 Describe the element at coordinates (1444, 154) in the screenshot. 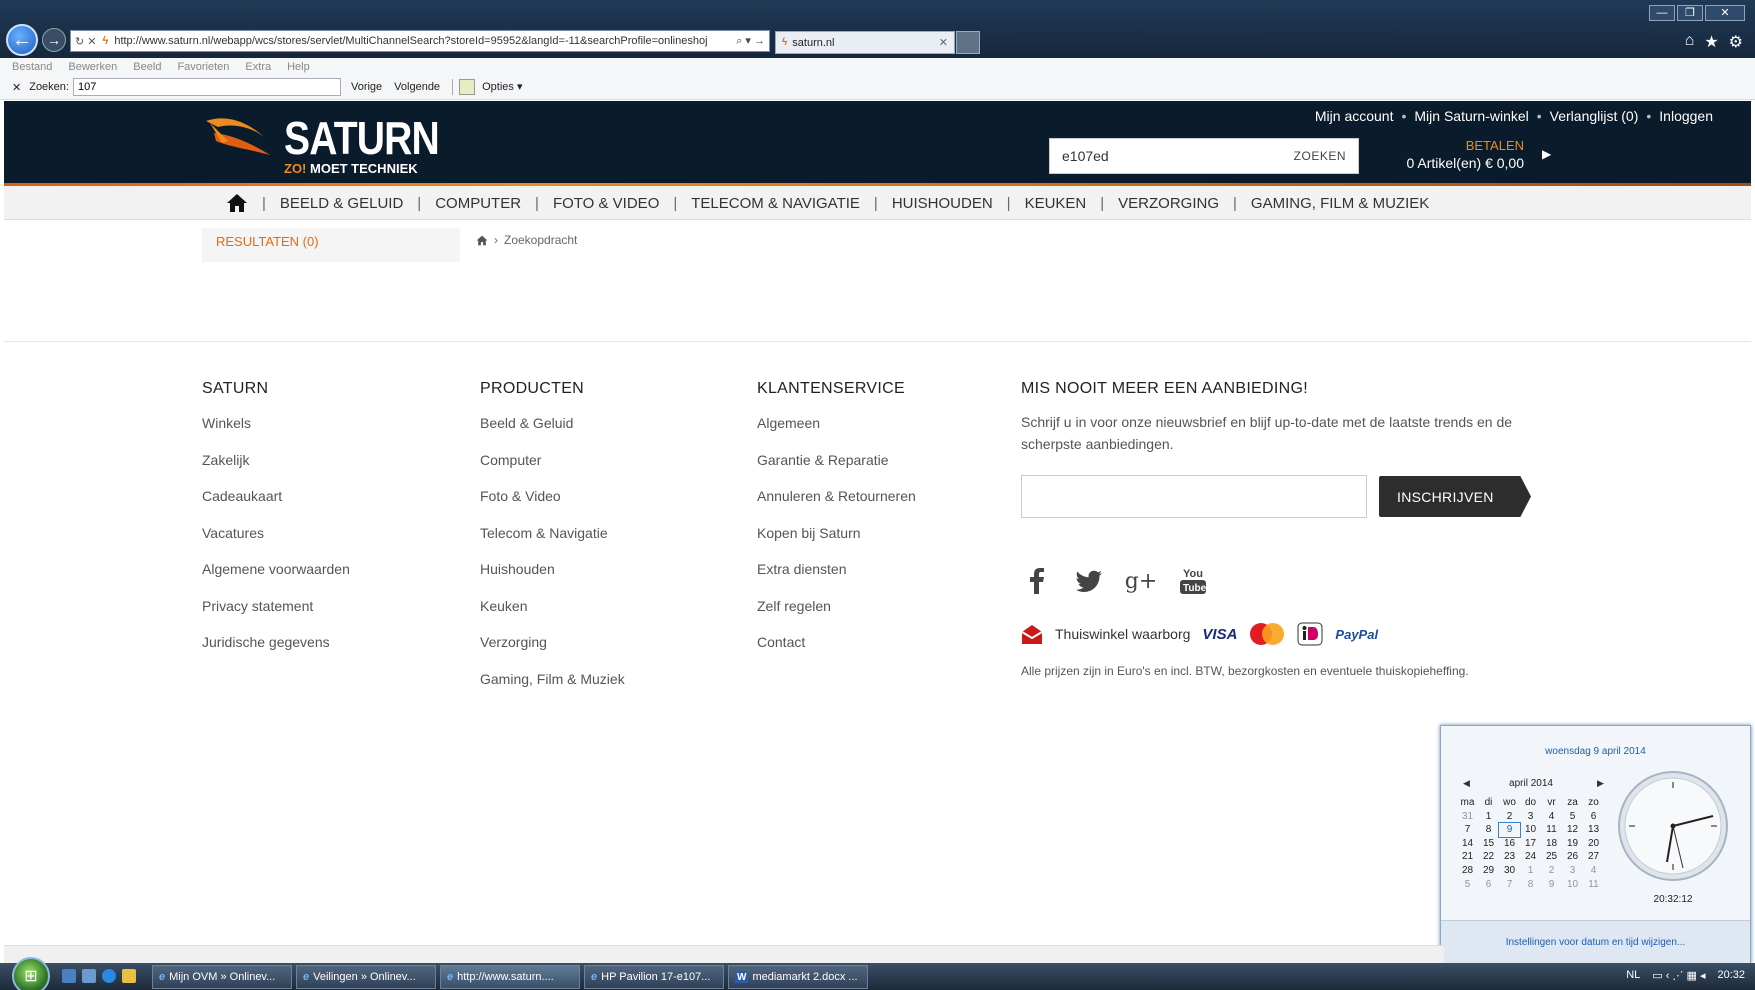

I see `cart-summary: BETALEN 0 Artikel(en) € 0,00` at that location.